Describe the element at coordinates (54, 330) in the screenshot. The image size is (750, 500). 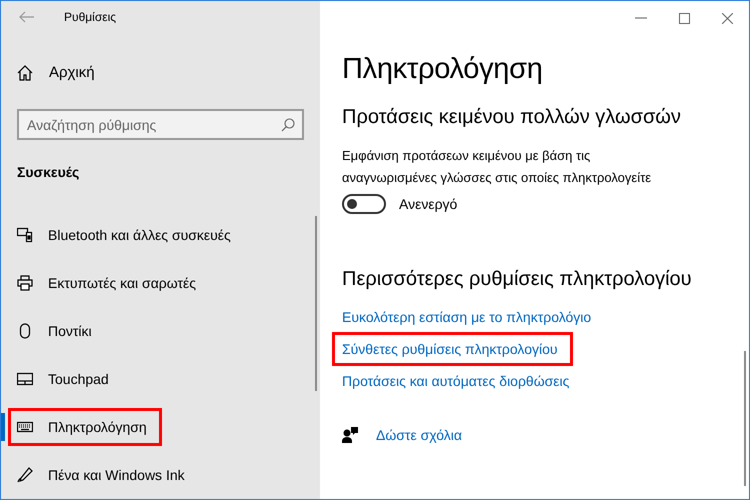
I see `sidebar-item: Ποντίκι` at that location.